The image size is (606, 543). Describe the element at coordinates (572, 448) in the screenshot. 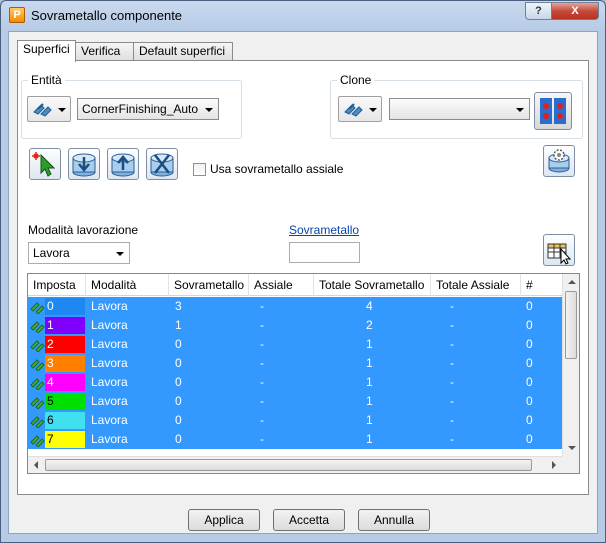

I see `scroll-down-icon` at that location.